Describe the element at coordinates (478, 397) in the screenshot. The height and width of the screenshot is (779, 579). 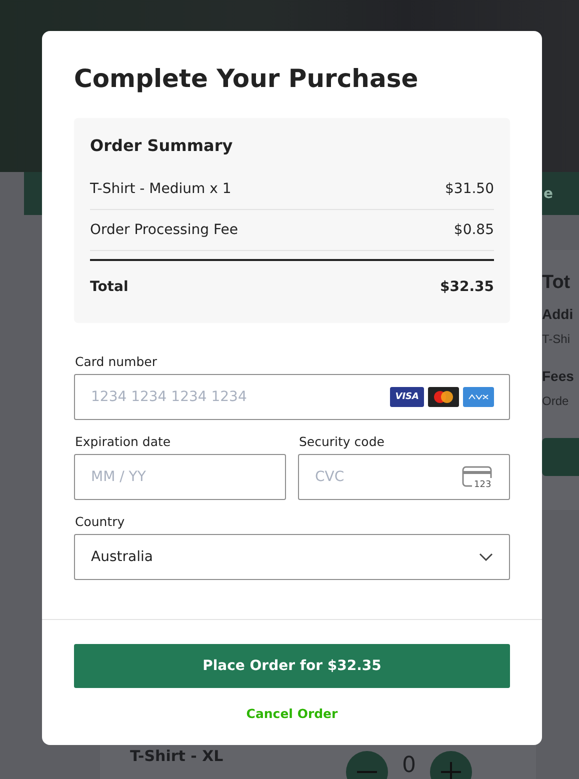
I see `amex-icon` at that location.